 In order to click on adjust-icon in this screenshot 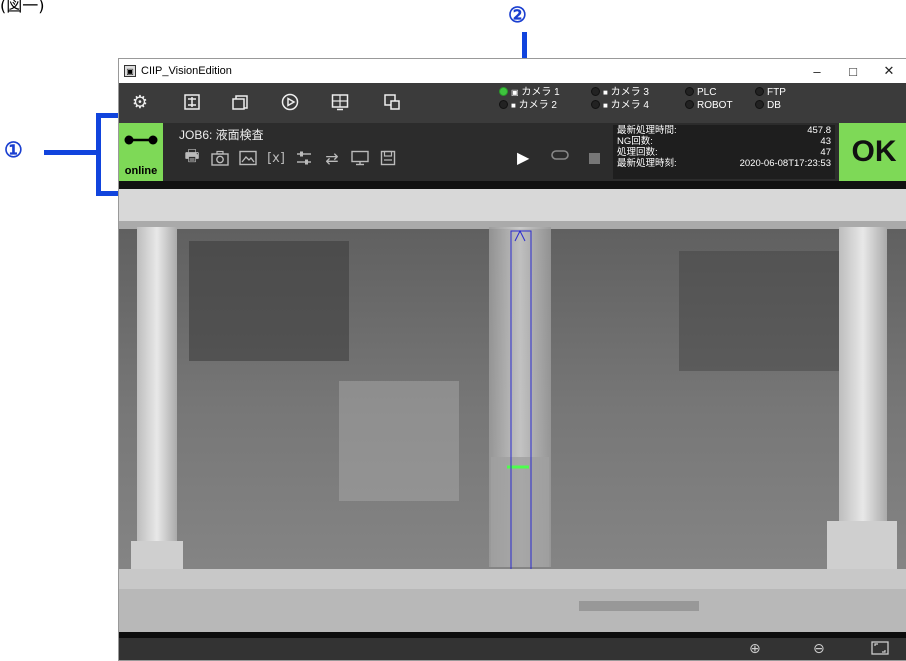, I will do `click(192, 102)`.